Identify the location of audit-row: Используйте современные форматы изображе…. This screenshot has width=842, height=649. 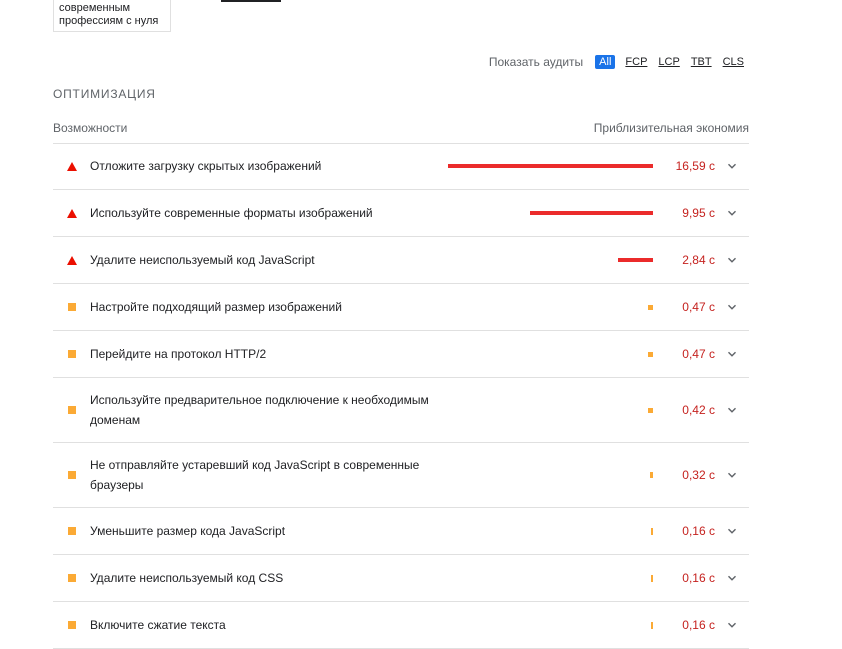
(401, 213).